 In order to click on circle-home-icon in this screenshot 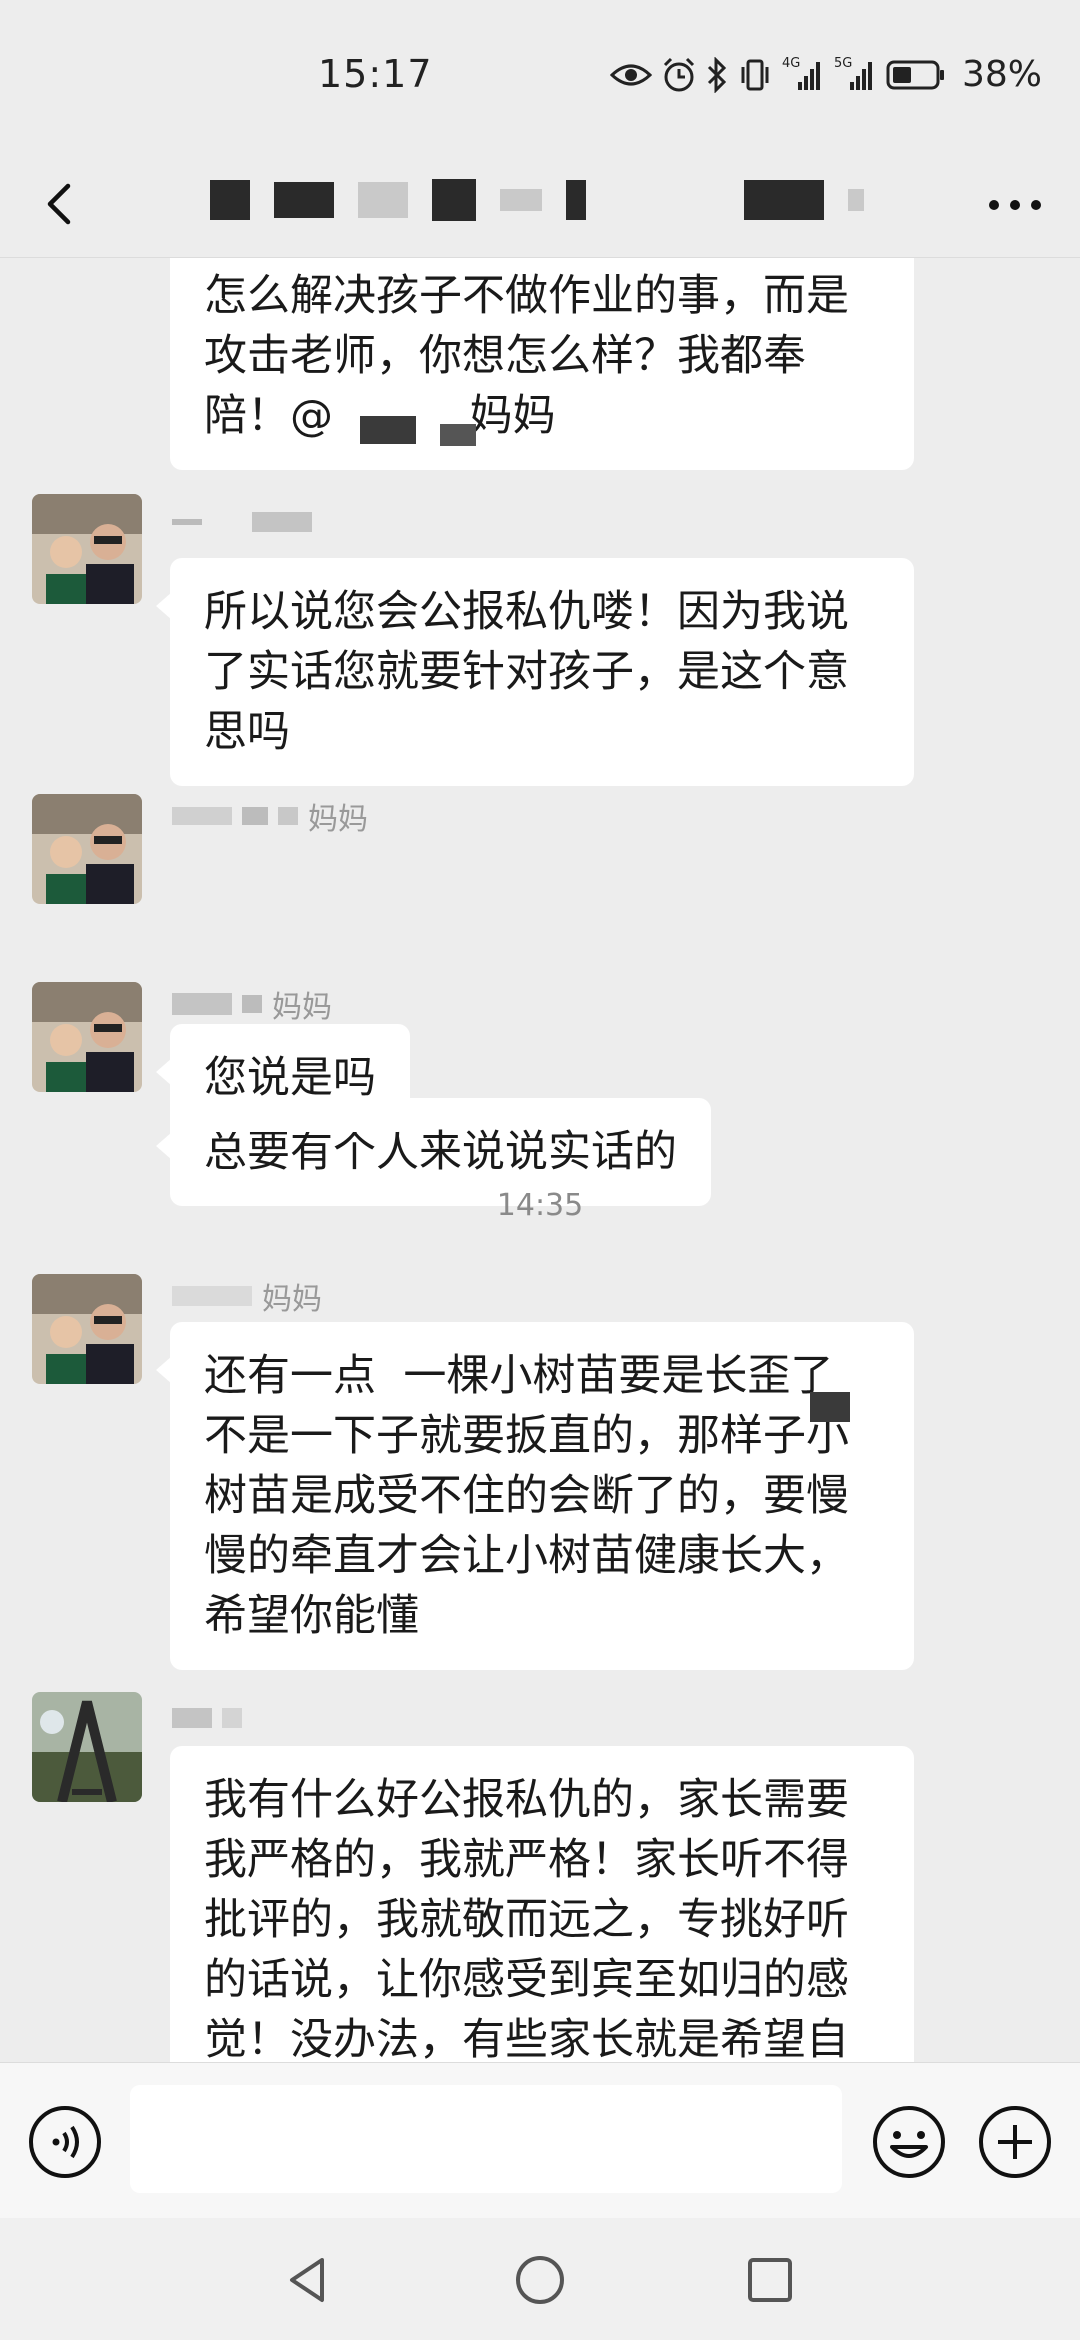, I will do `click(540, 2280)`.